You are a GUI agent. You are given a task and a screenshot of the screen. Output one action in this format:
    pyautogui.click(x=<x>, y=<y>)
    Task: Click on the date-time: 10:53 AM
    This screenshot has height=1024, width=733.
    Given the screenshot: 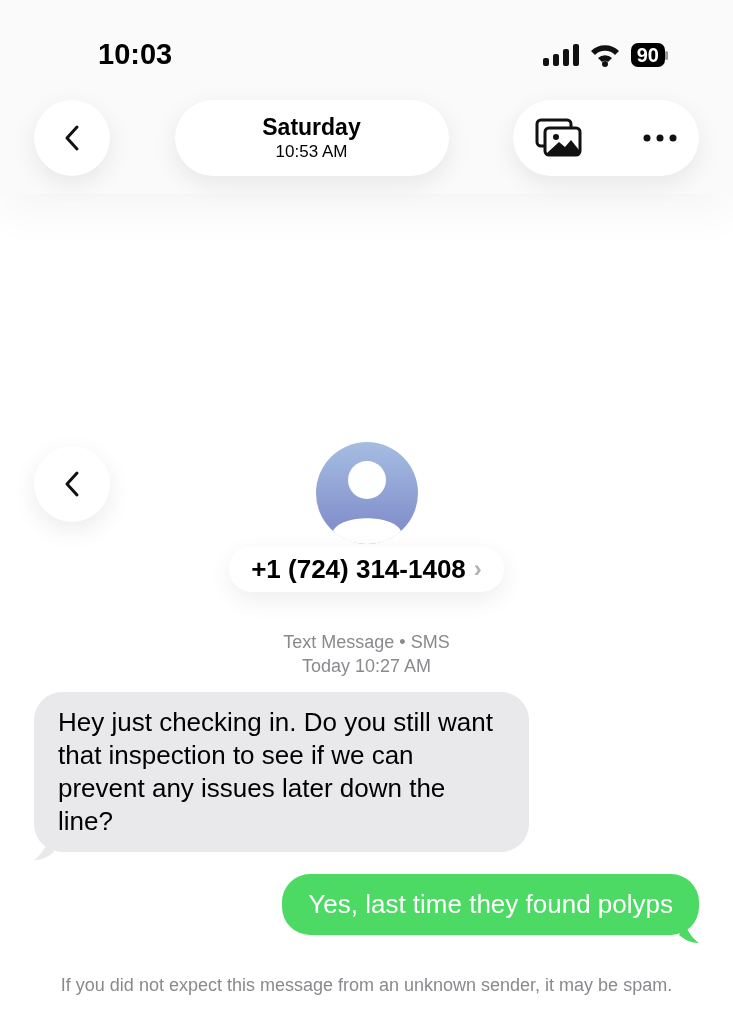 What is the action you would take?
    pyautogui.click(x=311, y=152)
    